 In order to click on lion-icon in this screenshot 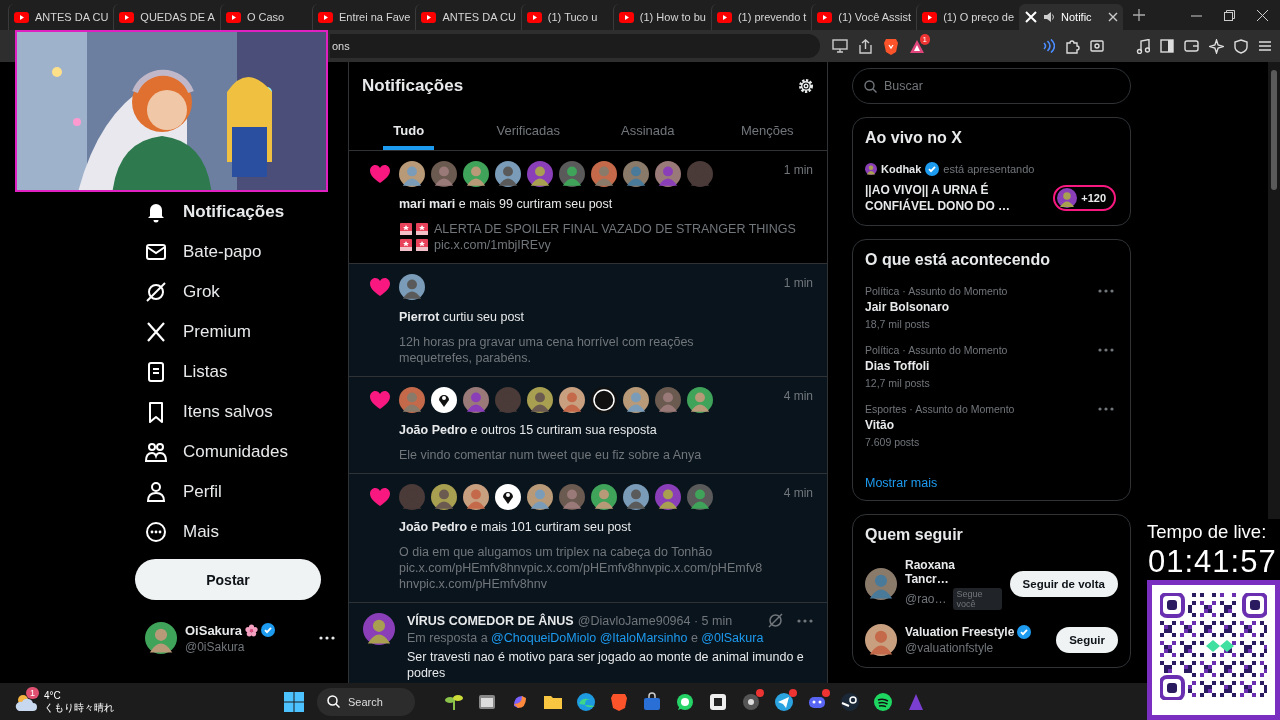, I will do `click(891, 46)`.